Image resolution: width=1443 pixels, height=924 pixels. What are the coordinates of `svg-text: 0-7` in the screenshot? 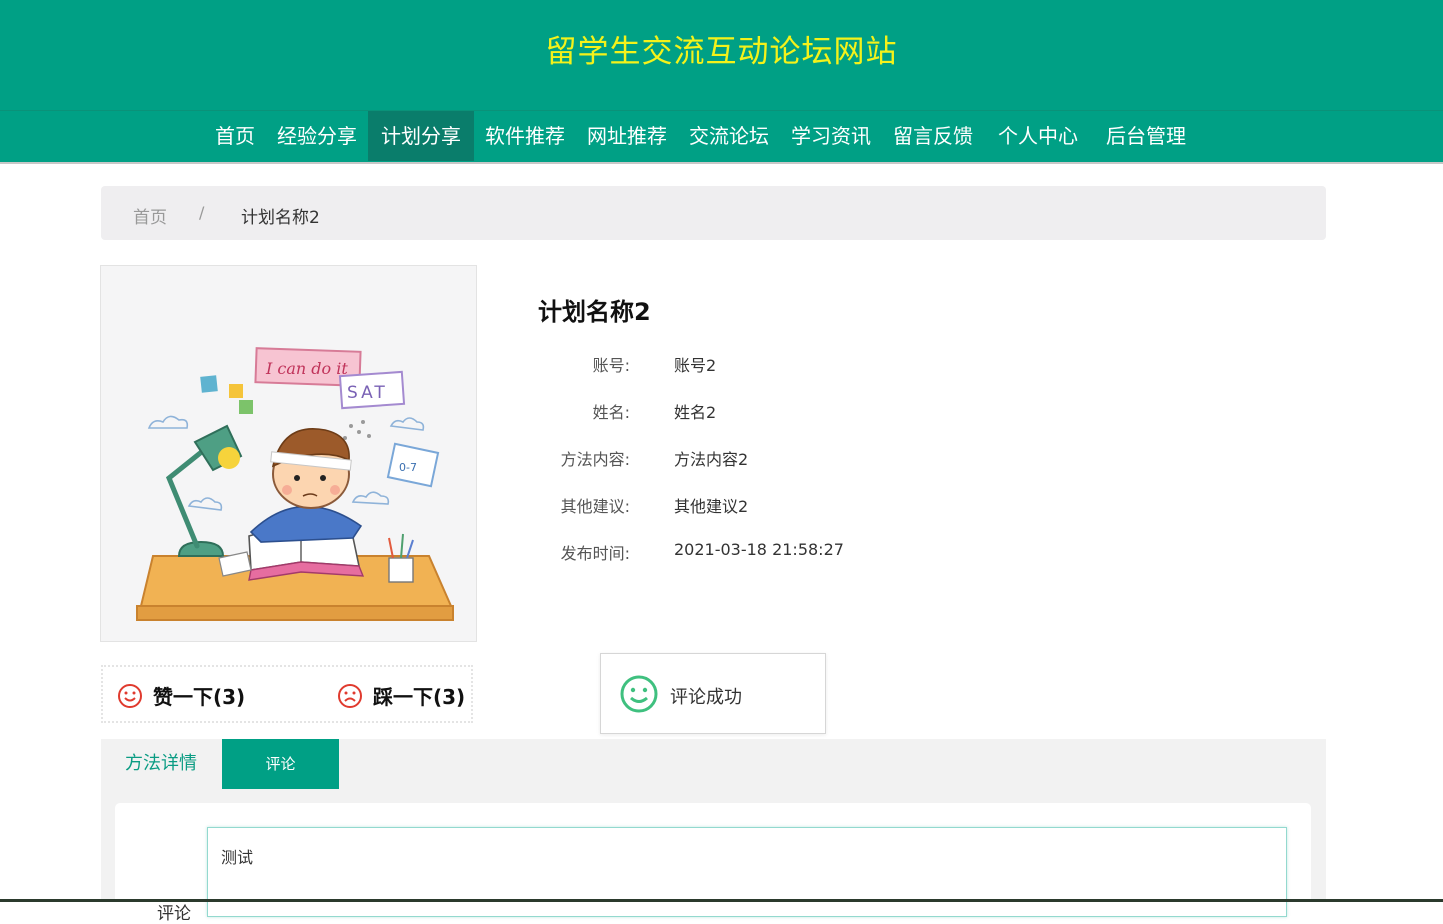 It's located at (408, 467).